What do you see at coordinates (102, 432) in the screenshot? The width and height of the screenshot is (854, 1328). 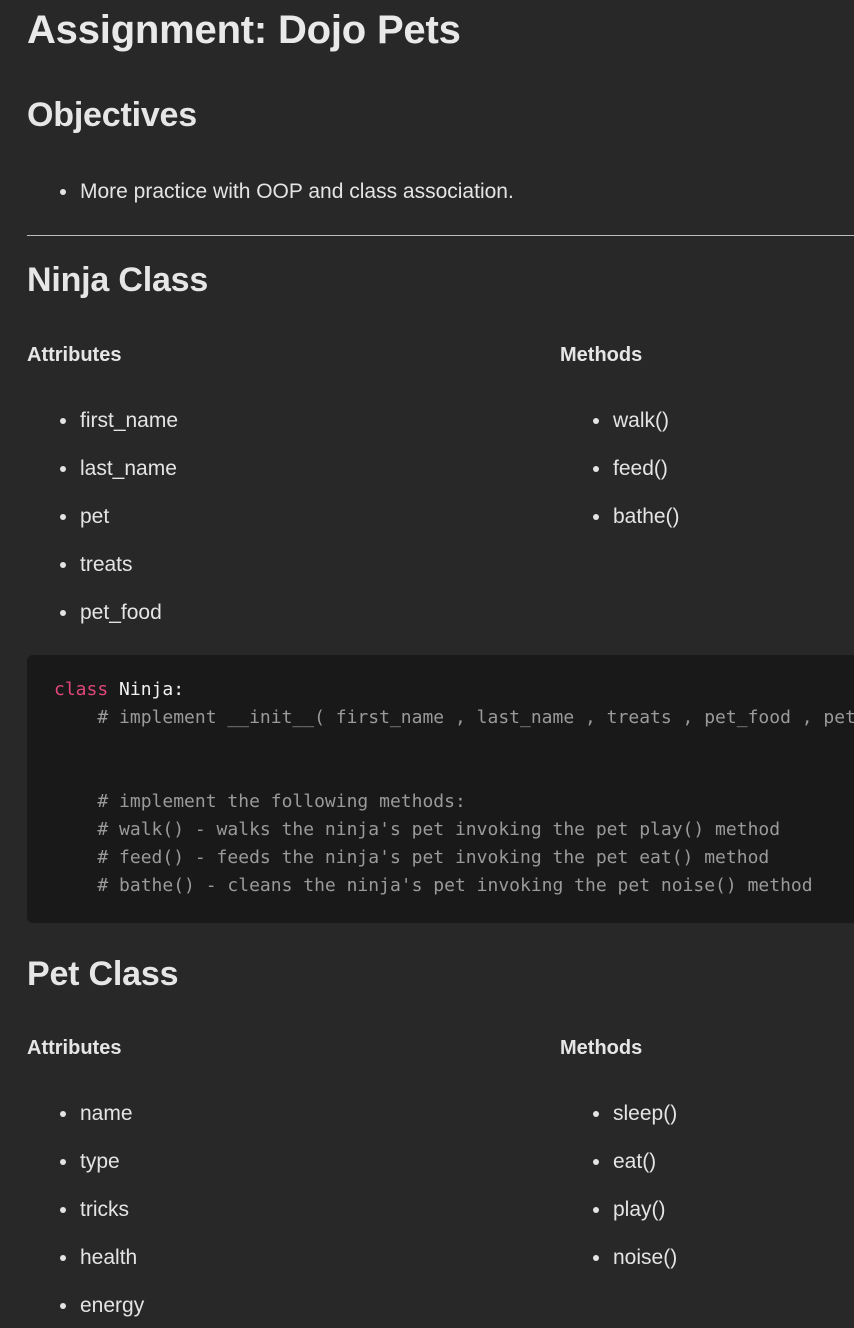 I see `ninja-attribute-item: first_name` at bounding box center [102, 432].